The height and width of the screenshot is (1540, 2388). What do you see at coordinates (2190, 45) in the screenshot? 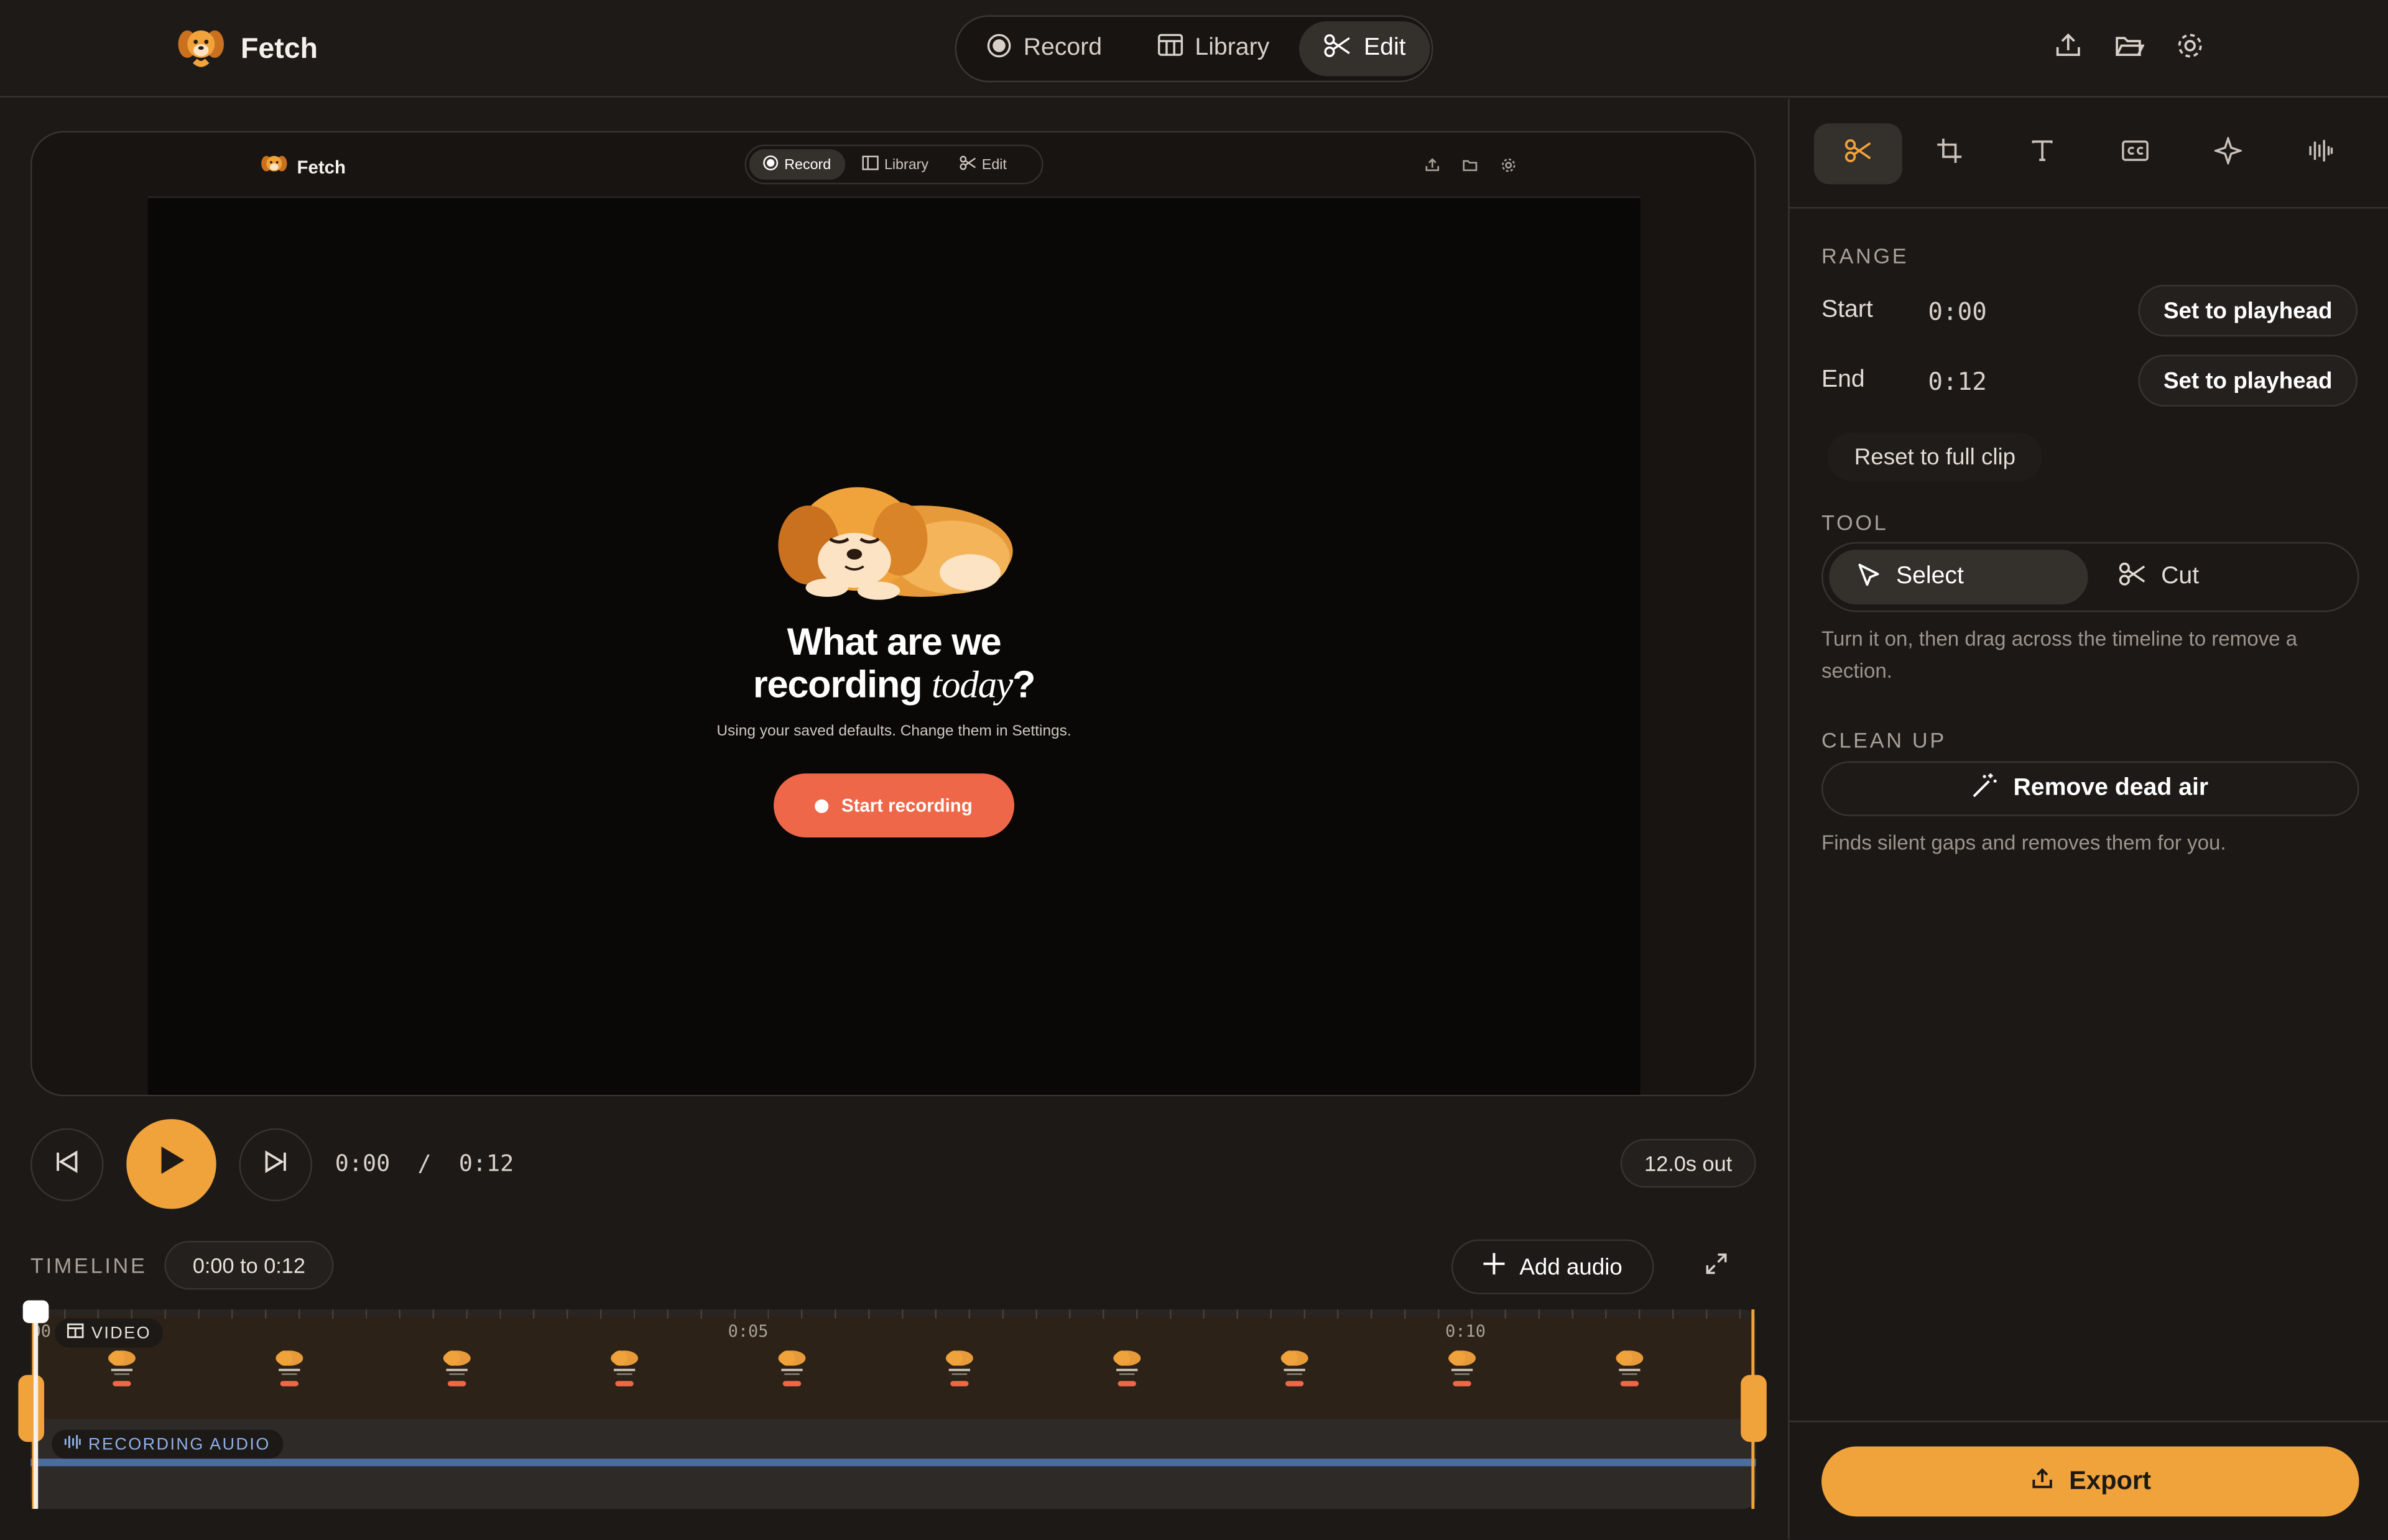
I see `gear-icon` at bounding box center [2190, 45].